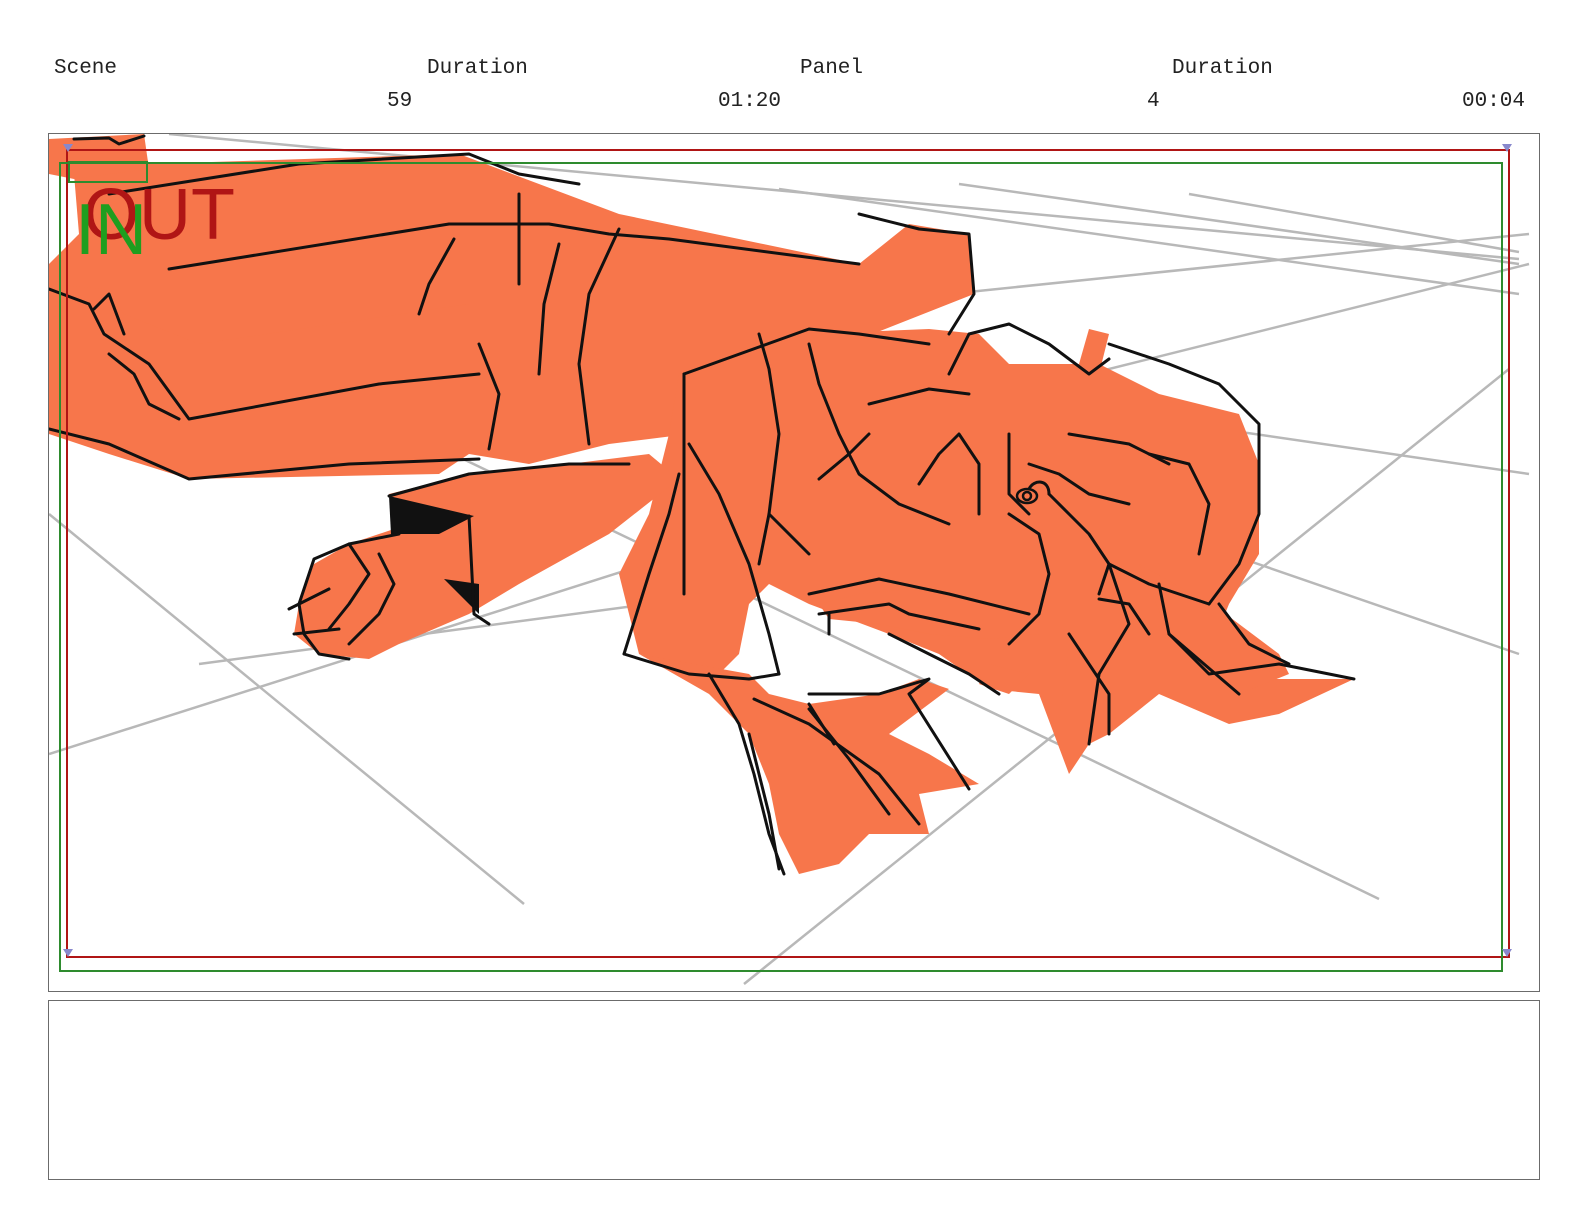 The width and height of the screenshot is (1584, 1224). What do you see at coordinates (1494, 101) in the screenshot?
I see `panel-duration-value: 00:04` at bounding box center [1494, 101].